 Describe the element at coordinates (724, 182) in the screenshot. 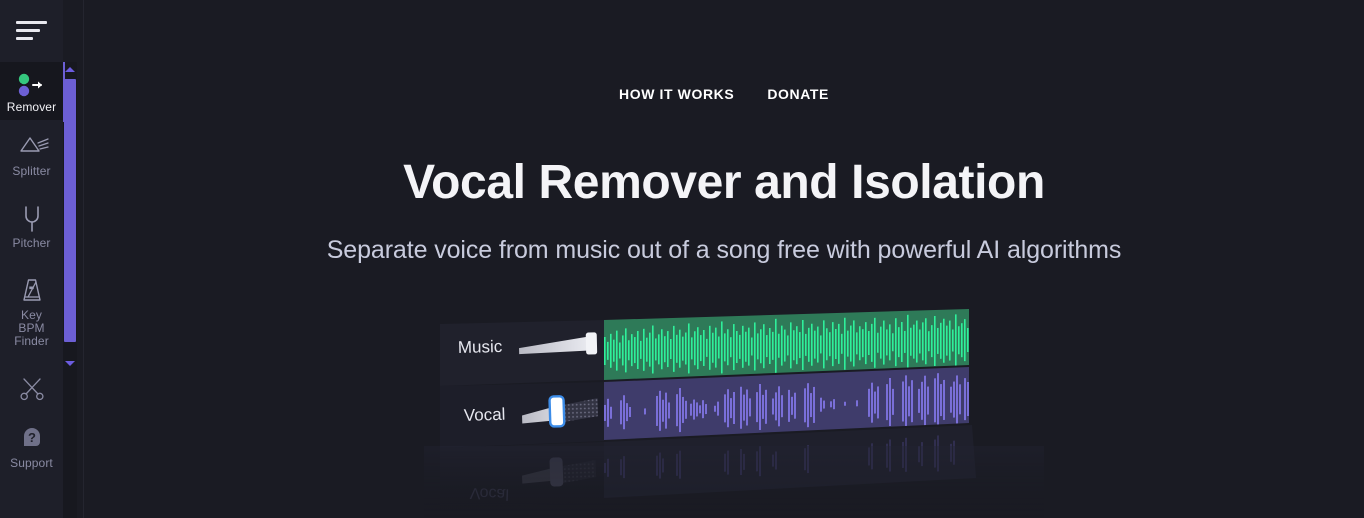

I see `page-title: Vocal Remover and Isolation` at that location.